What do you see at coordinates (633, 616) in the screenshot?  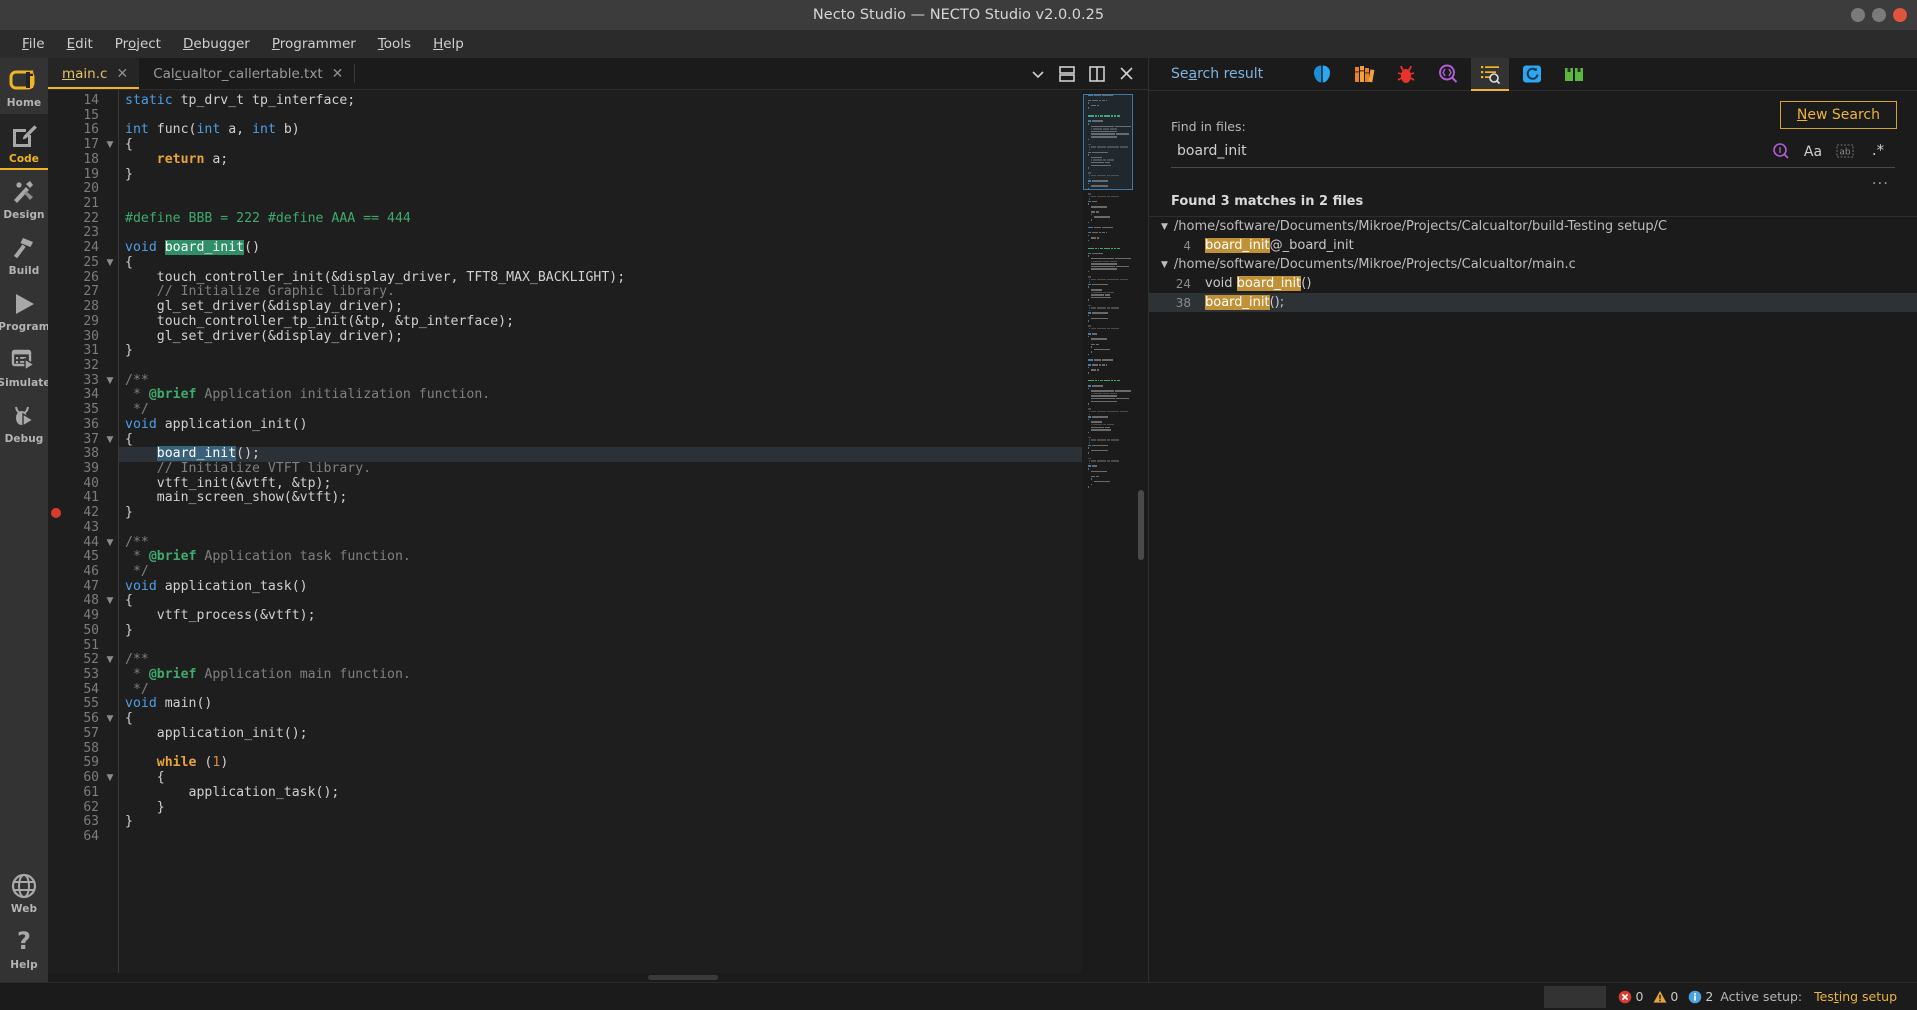 I see `code-line: vtft_process(&vtft);` at bounding box center [633, 616].